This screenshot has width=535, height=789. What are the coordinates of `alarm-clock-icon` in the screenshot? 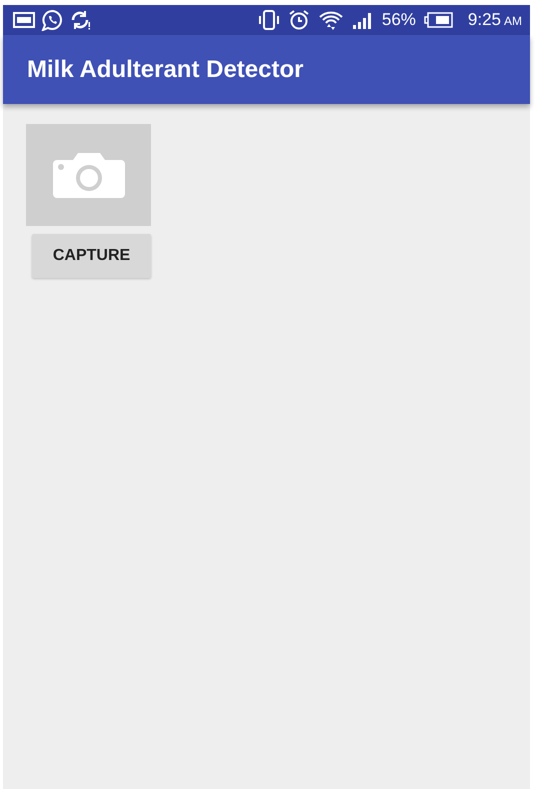 It's located at (299, 20).